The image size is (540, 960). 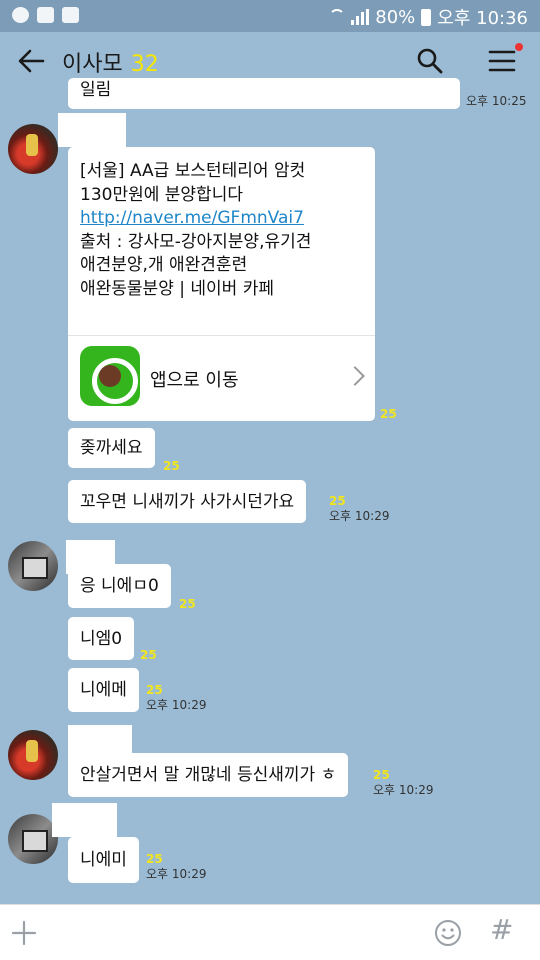 What do you see at coordinates (193, 171) in the screenshot?
I see `card-line: [서울] AA급 보스턴테리어 암컷` at bounding box center [193, 171].